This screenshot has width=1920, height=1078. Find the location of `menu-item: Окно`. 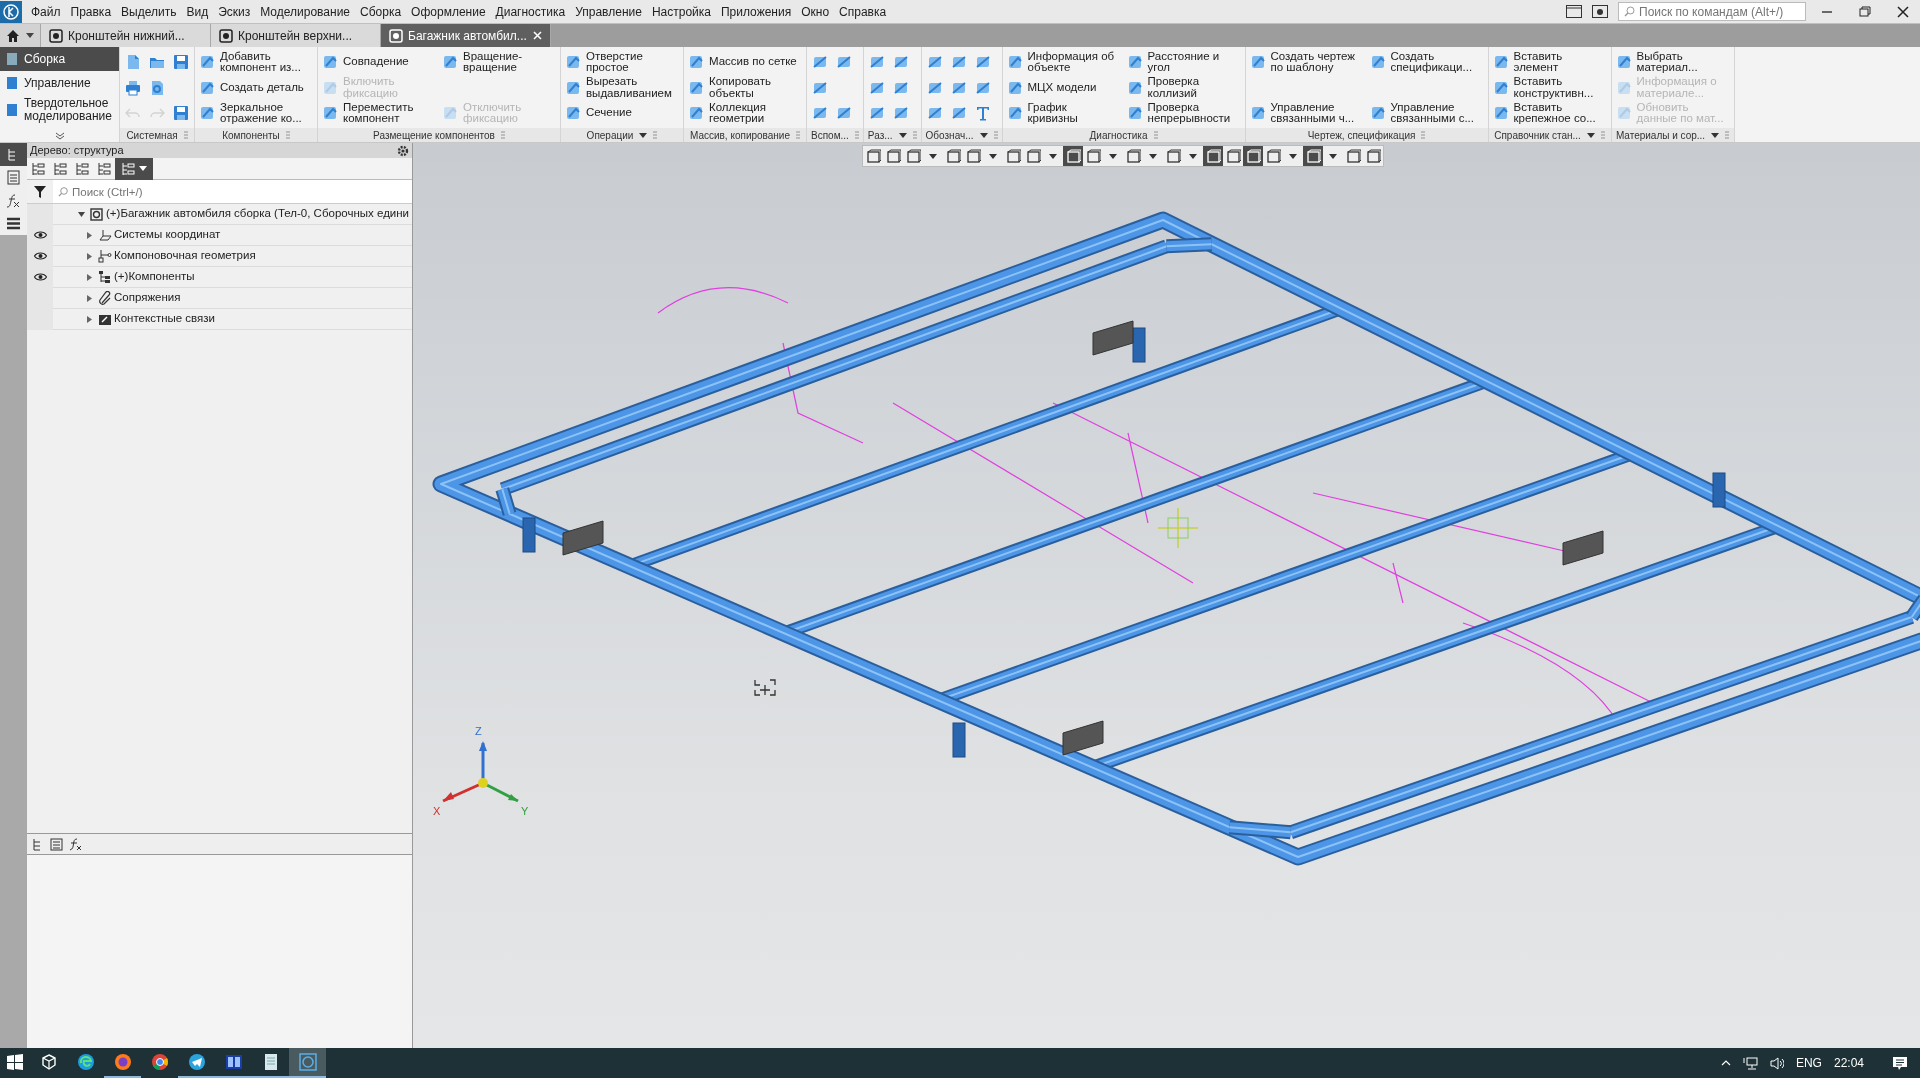

menu-item: Окно is located at coordinates (815, 11).